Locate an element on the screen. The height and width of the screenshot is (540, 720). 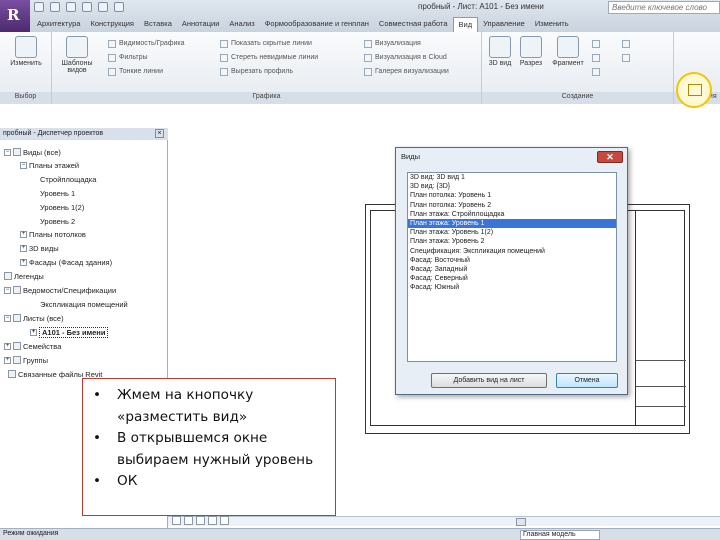
modify-button: Изменить is located at coordinates (26, 51).